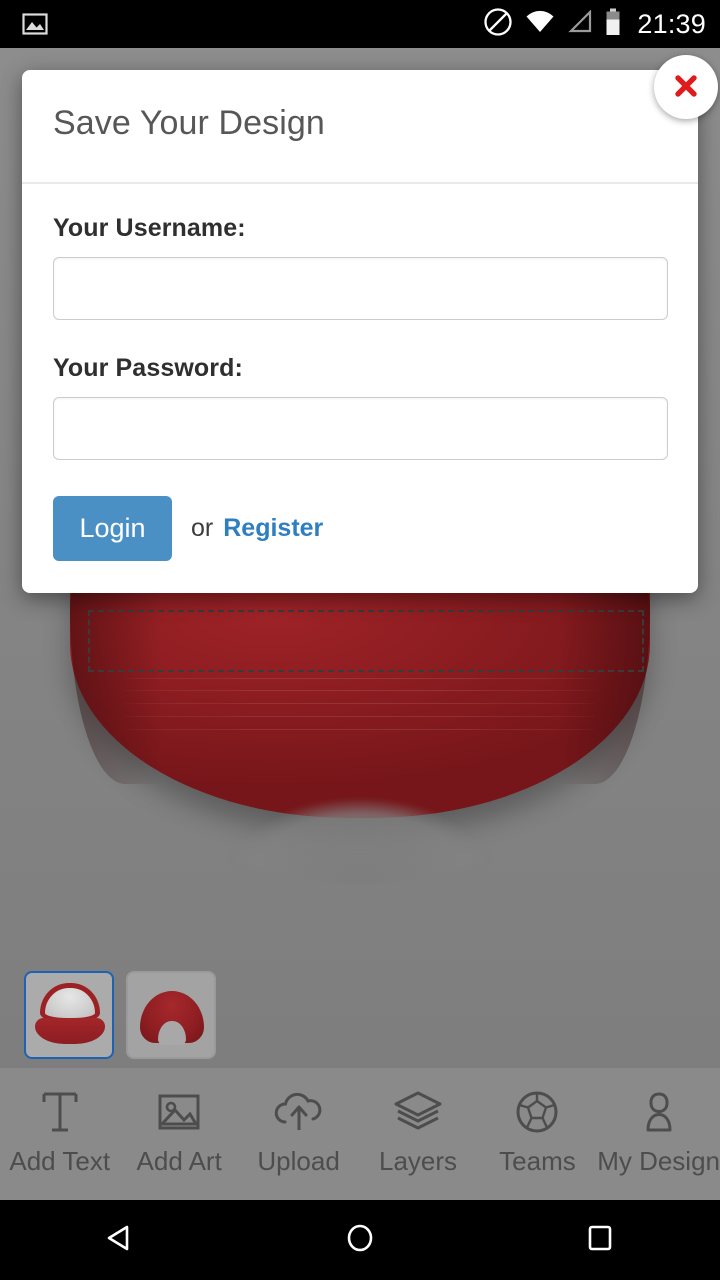  I want to click on toolbar-item-layers: Layers, so click(417, 1134).